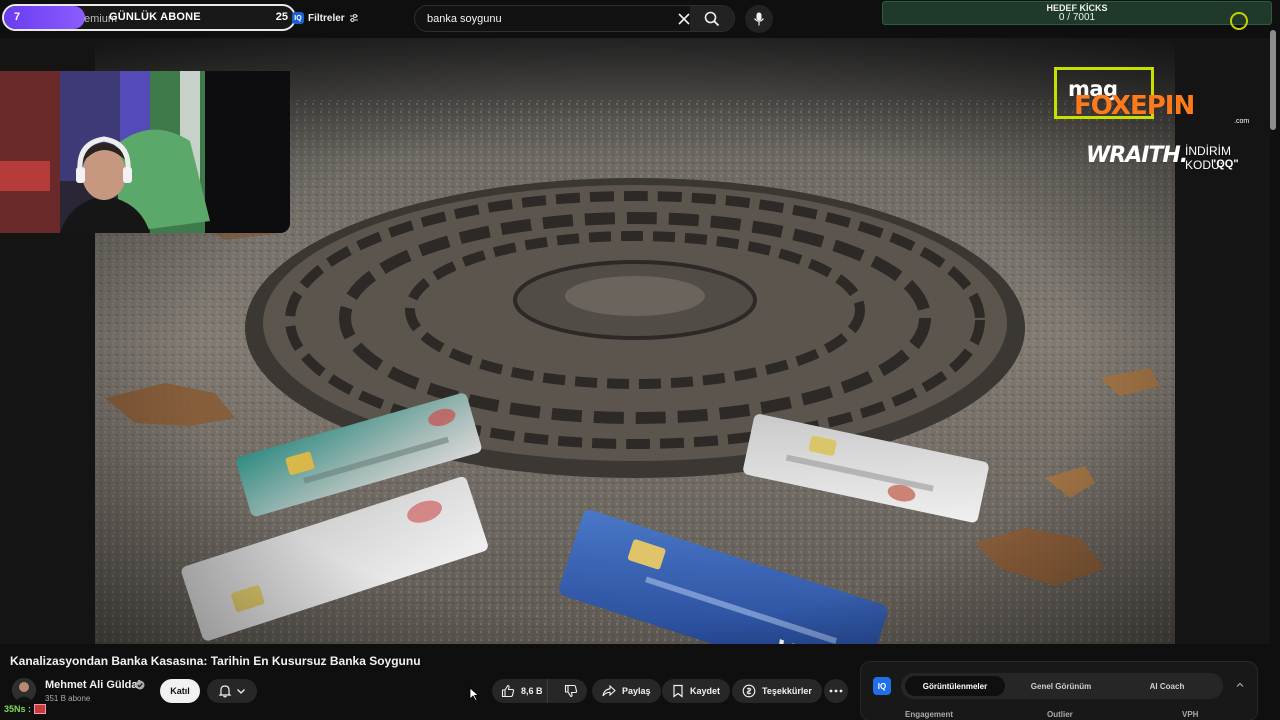 The width and height of the screenshot is (1280, 720). Describe the element at coordinates (508, 691) in the screenshot. I see `thumb-up-icon` at that location.